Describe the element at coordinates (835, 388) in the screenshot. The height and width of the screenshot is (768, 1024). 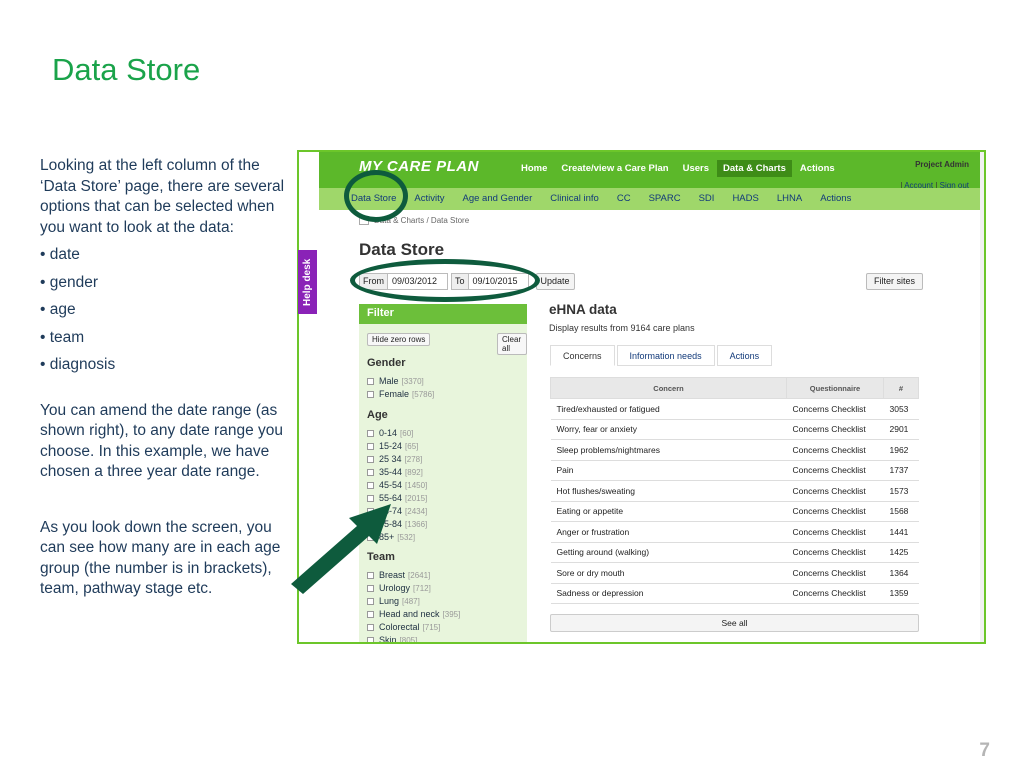
I see `col-questionnaire: Questionnaire` at that location.